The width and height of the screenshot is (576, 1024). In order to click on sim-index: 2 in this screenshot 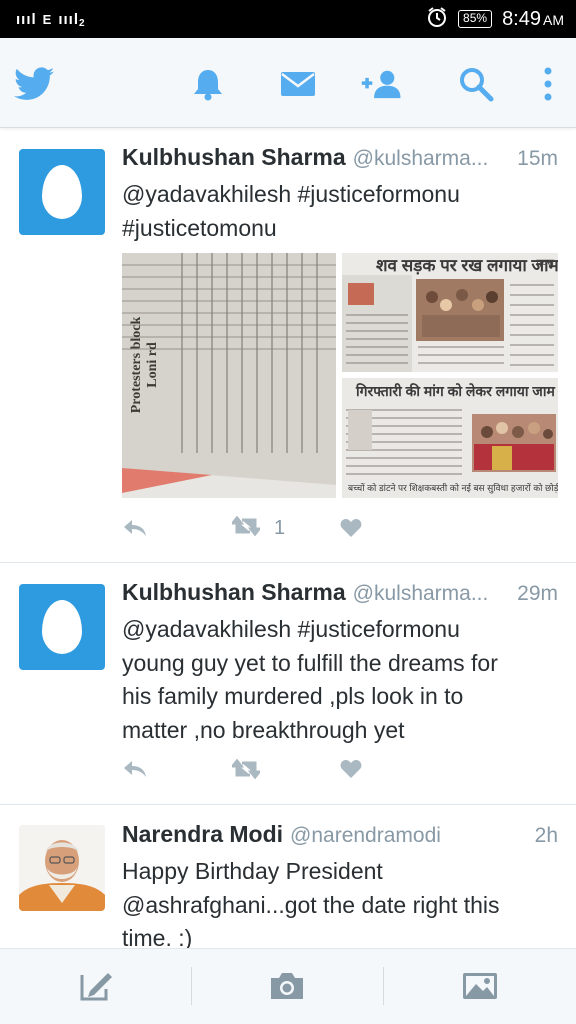, I will do `click(82, 23)`.